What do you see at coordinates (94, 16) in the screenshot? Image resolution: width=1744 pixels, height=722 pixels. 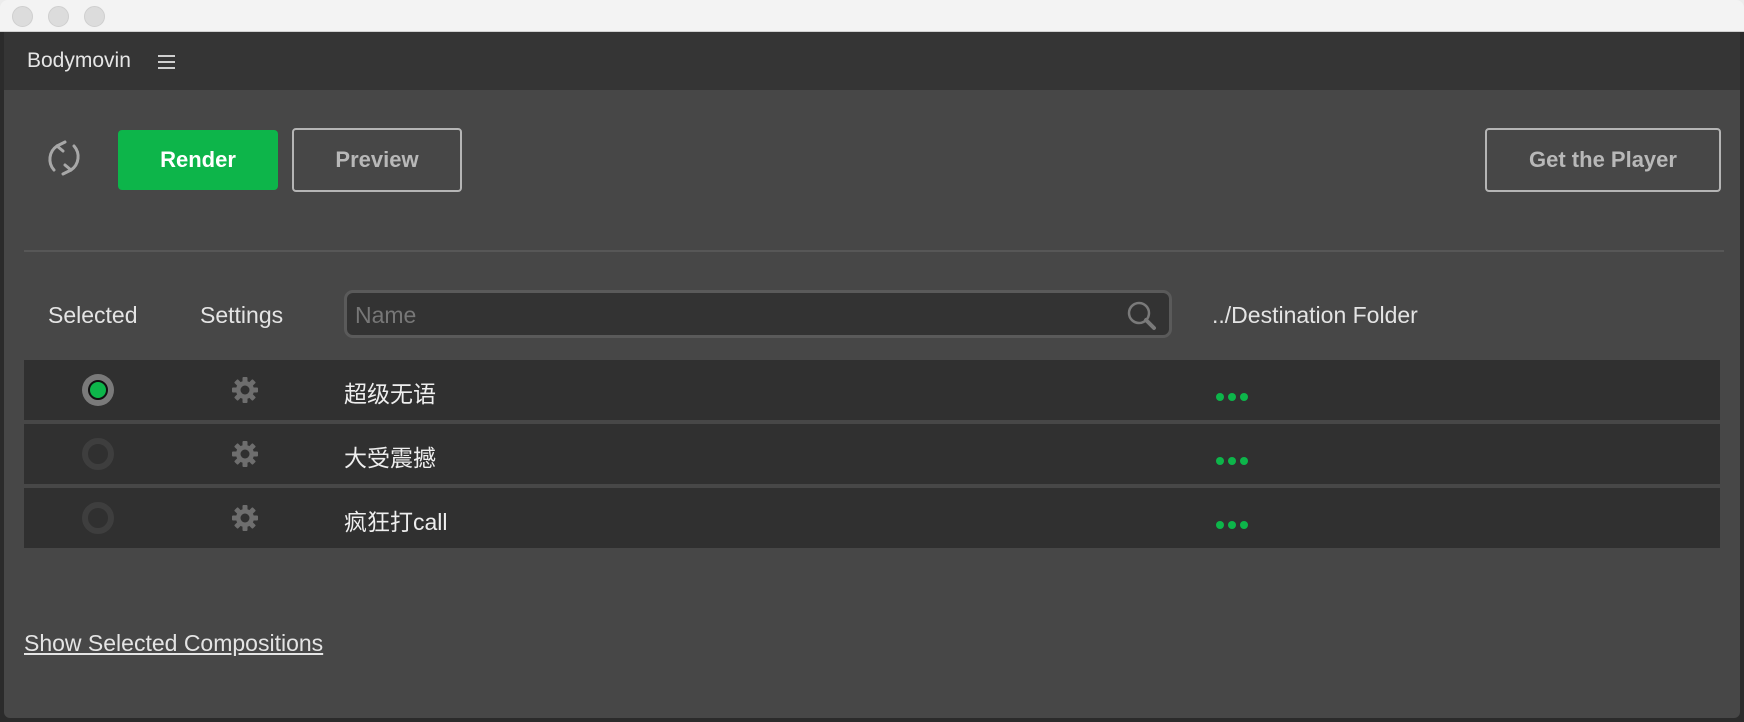 I see `zoom-window-button` at bounding box center [94, 16].